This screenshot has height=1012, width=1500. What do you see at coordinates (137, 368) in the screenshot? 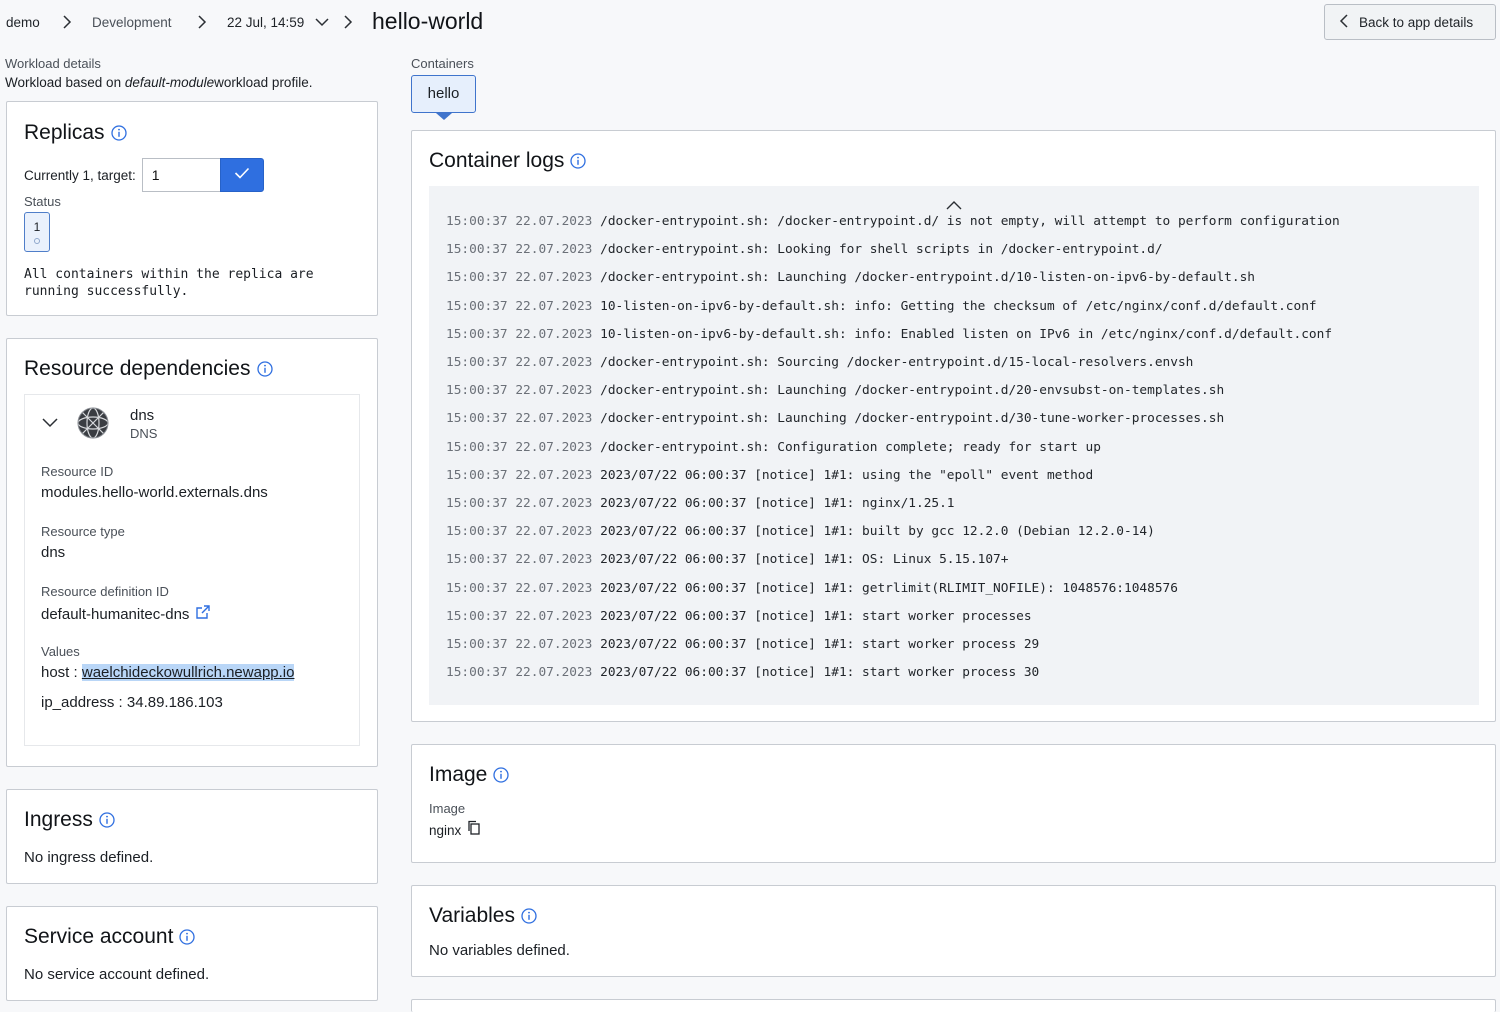
I see `resource-deps-title-text: Resource dependencies` at bounding box center [137, 368].